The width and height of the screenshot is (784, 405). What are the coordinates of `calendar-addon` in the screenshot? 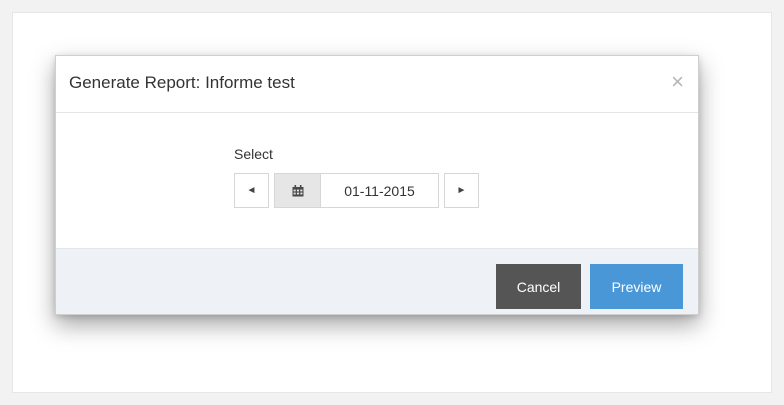 It's located at (297, 190).